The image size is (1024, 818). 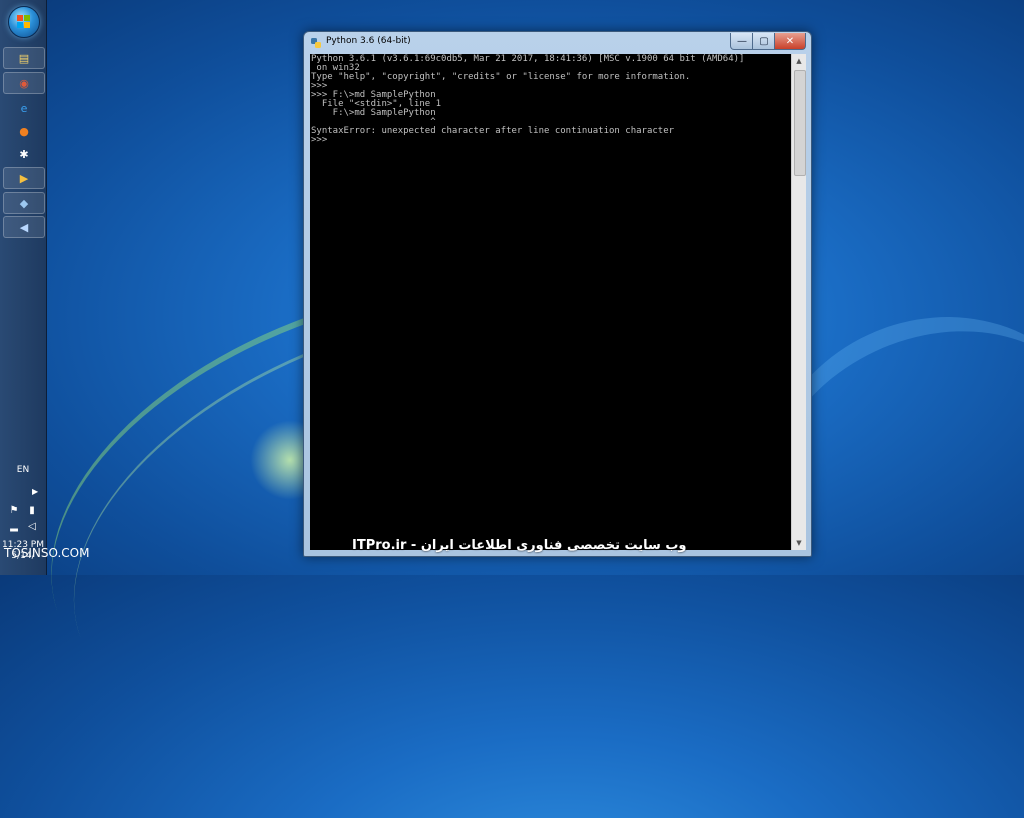 What do you see at coordinates (764, 41) in the screenshot?
I see `maximize-button: ▢` at bounding box center [764, 41].